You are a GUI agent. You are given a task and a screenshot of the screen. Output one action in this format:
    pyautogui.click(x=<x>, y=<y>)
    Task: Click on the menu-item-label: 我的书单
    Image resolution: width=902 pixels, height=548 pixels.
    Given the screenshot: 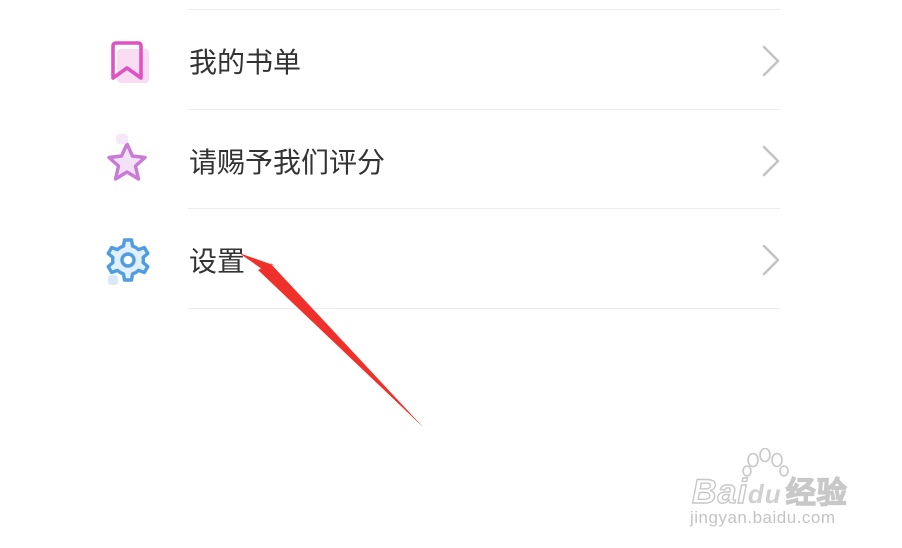 What is the action you would take?
    pyautogui.click(x=245, y=62)
    